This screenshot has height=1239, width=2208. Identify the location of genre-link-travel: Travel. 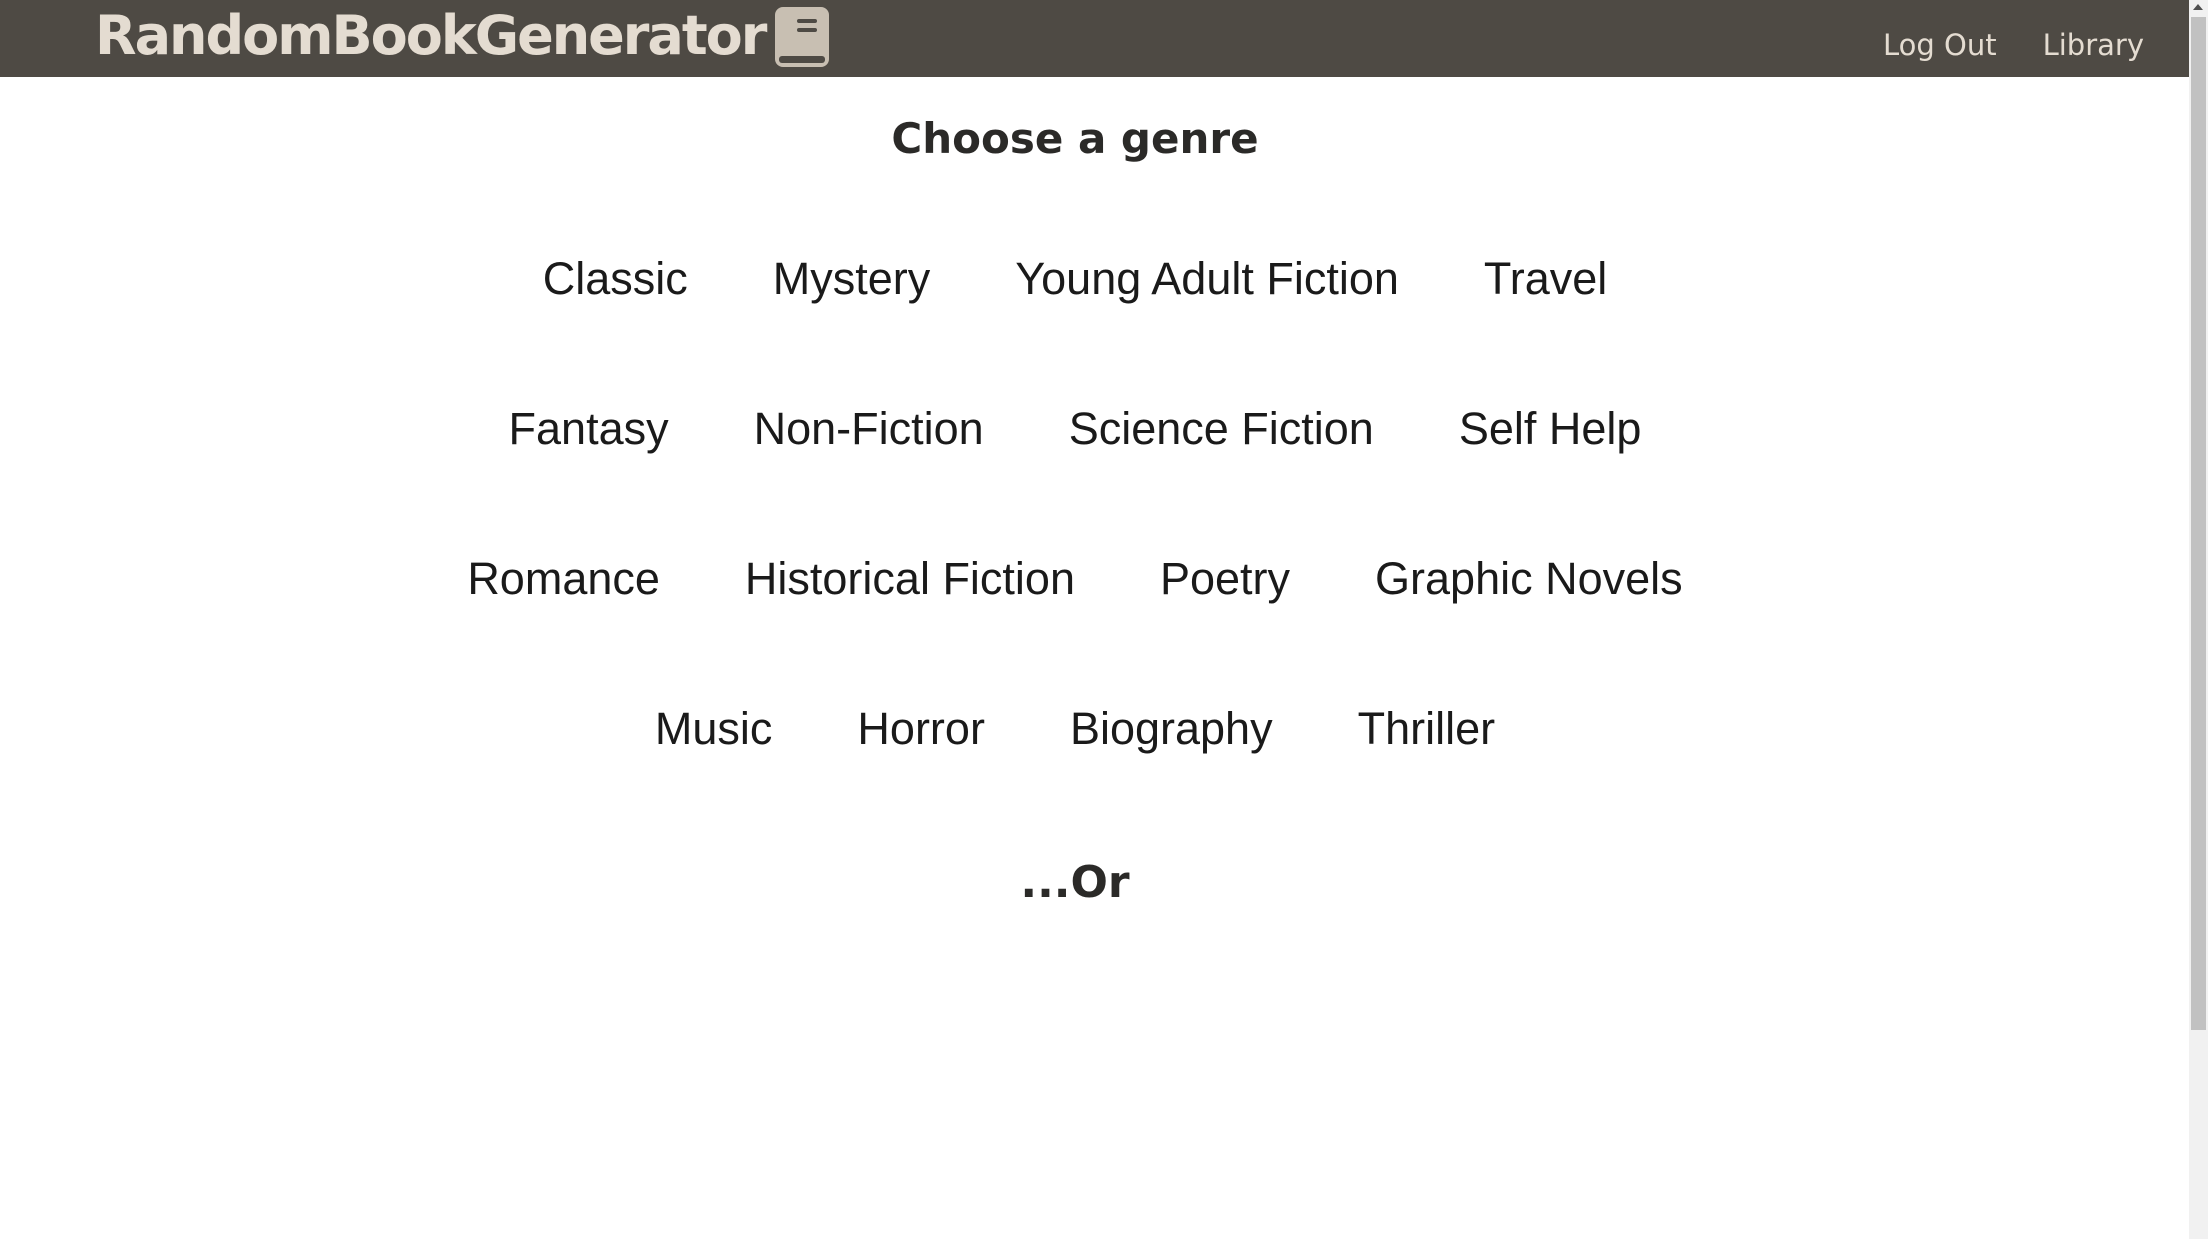
(1545, 278).